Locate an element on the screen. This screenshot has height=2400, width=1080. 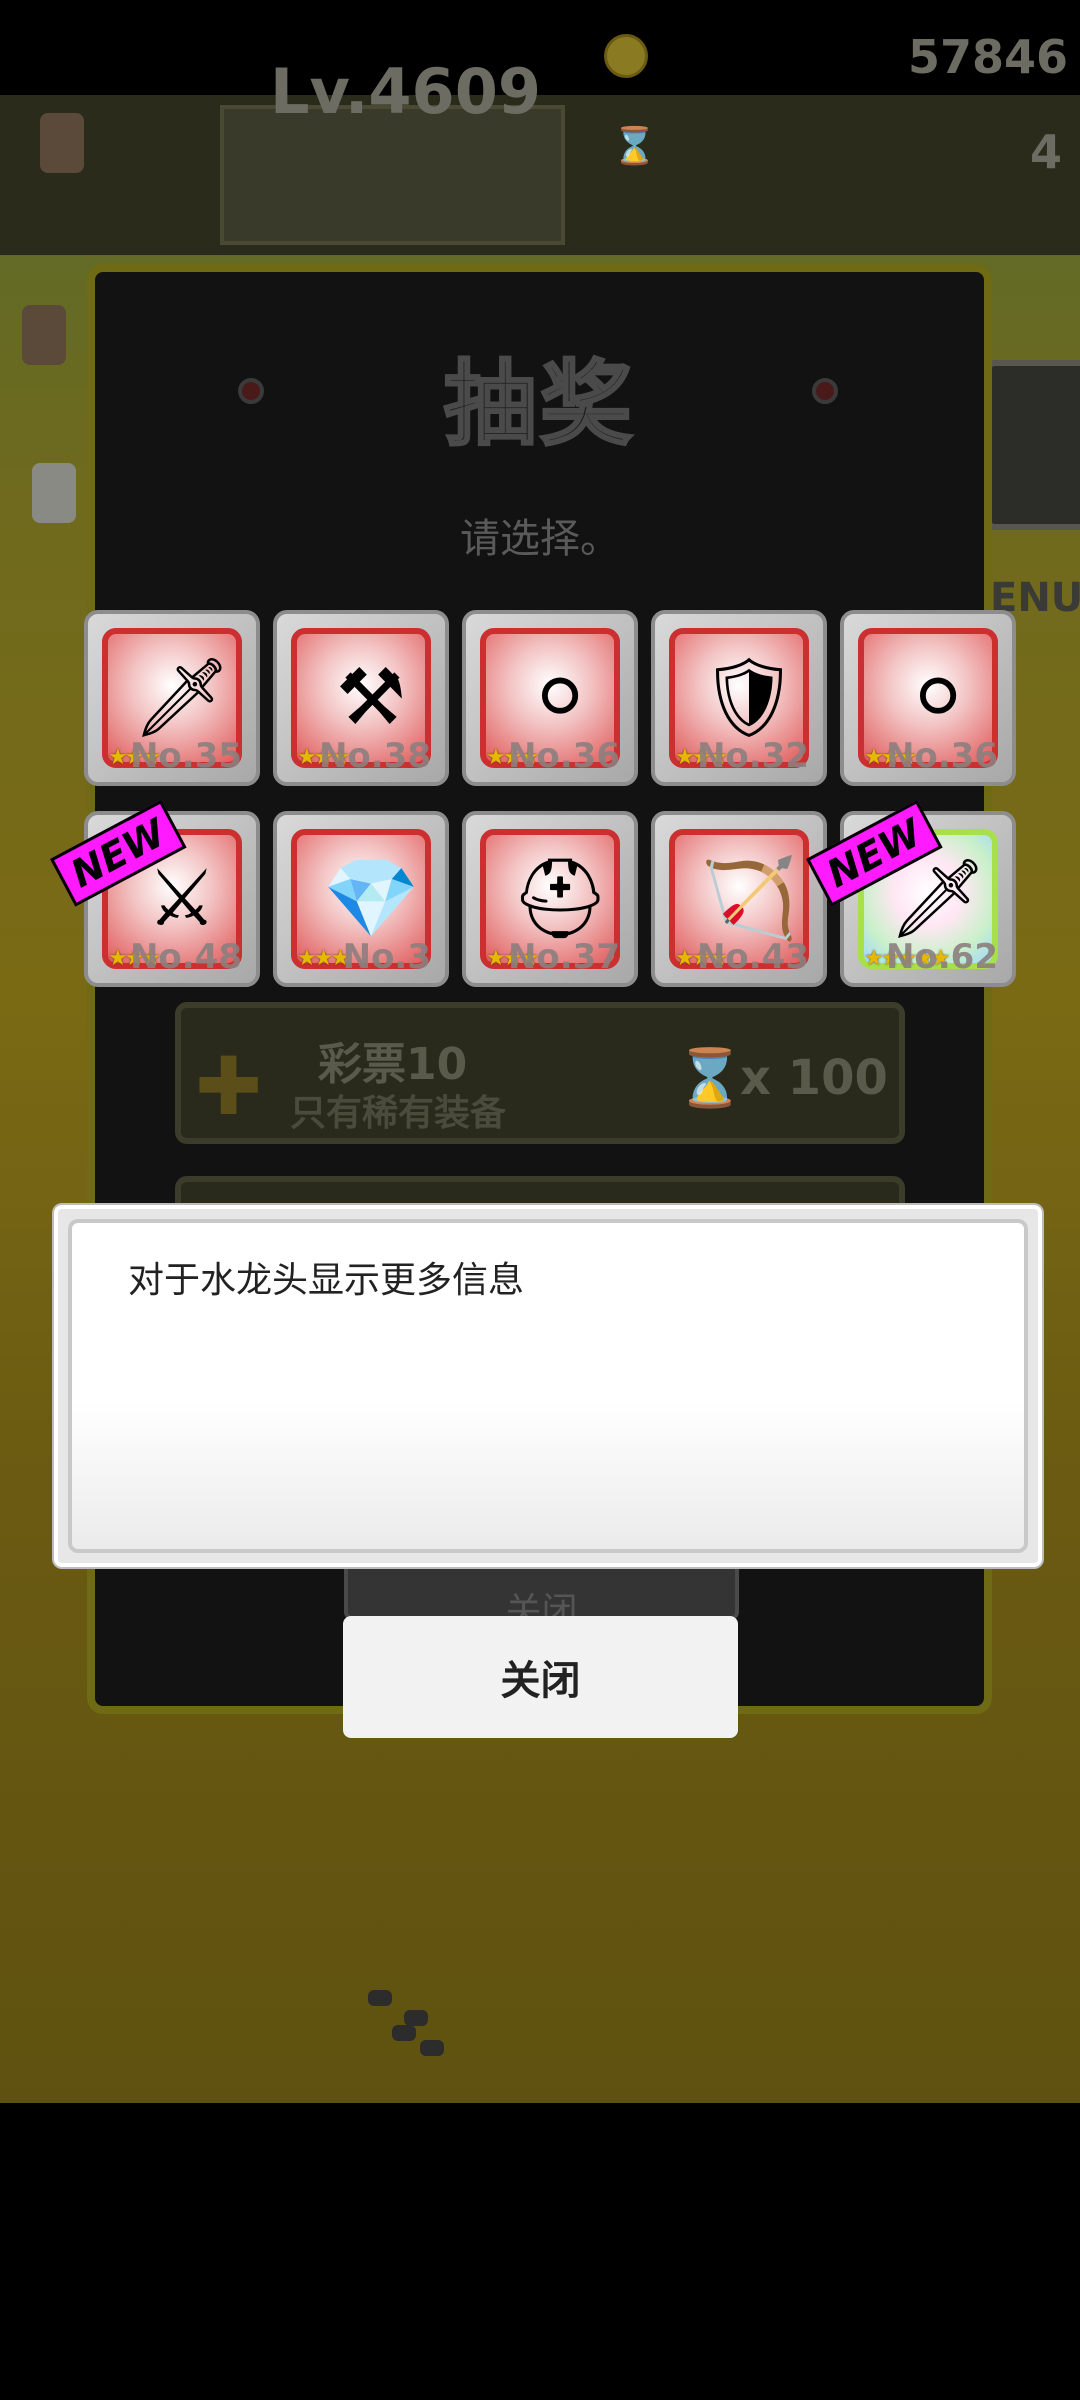
item-number: No.48 is located at coordinates (185, 957).